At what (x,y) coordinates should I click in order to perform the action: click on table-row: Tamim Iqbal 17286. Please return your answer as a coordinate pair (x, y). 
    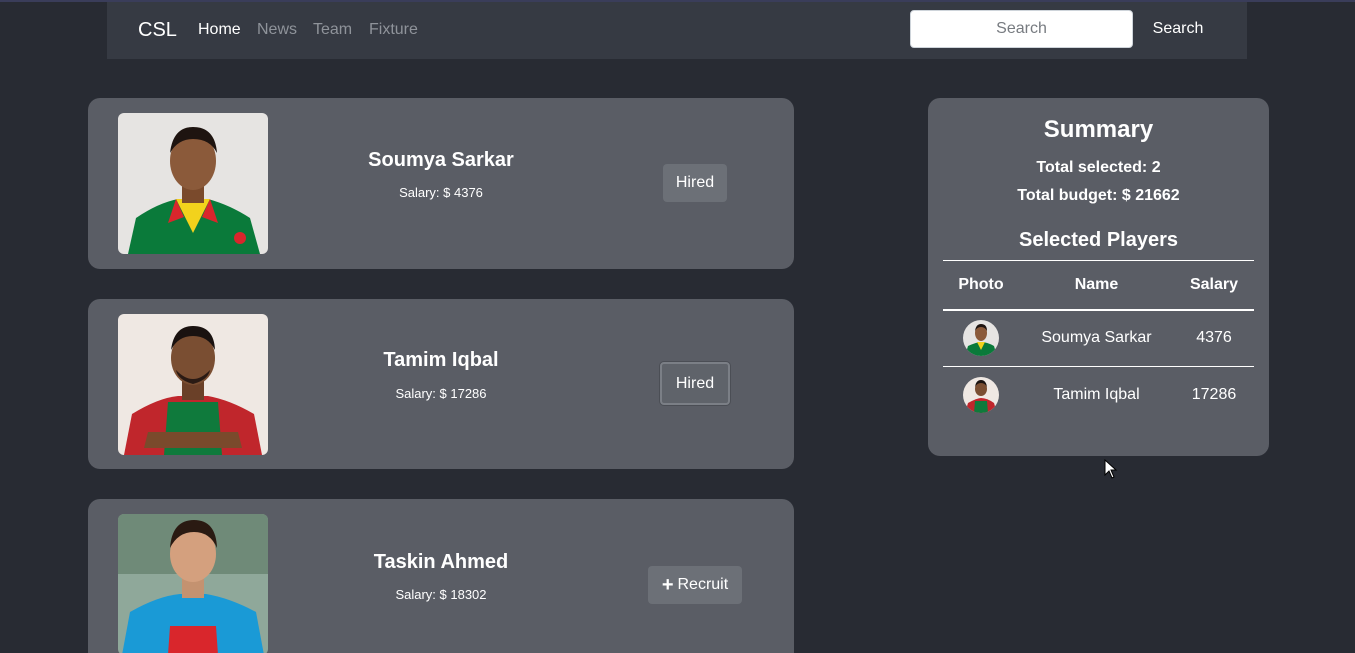
    Looking at the image, I should click on (1098, 395).